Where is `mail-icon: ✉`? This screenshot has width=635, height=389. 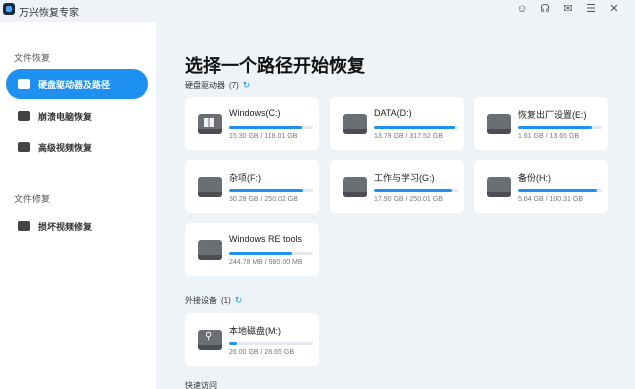 mail-icon: ✉ is located at coordinates (568, 9).